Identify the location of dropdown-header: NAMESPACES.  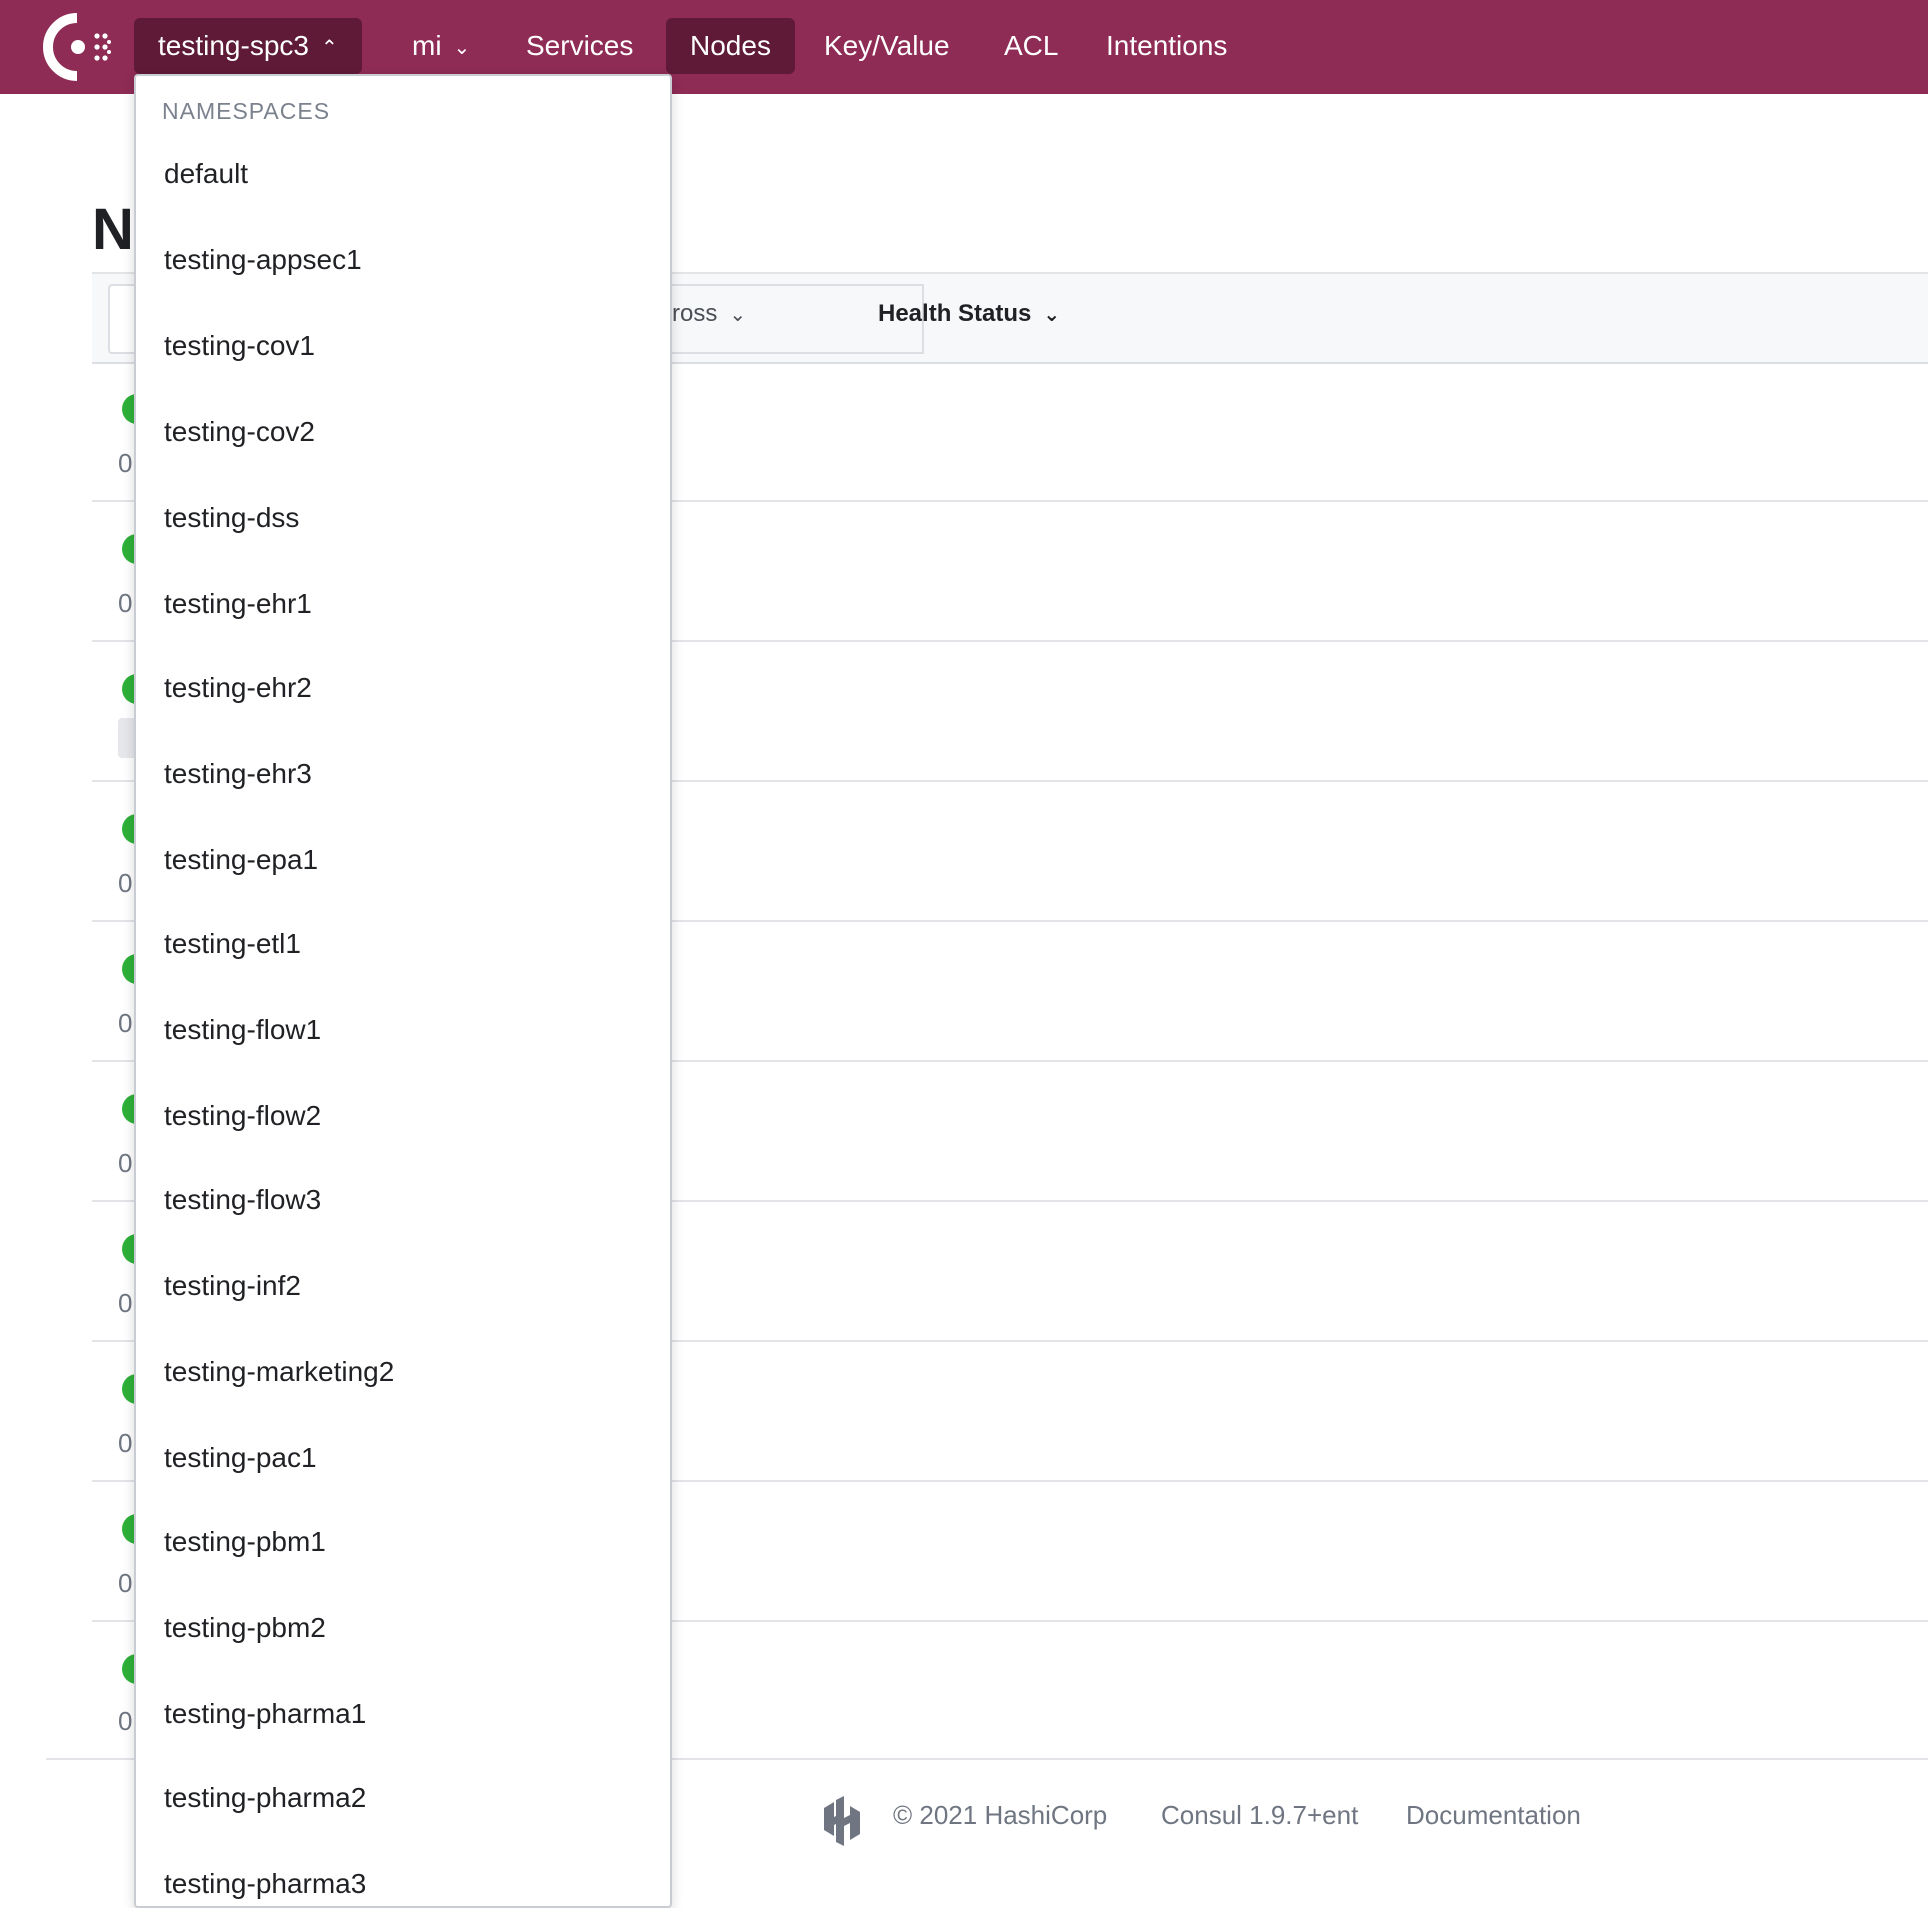
(246, 111).